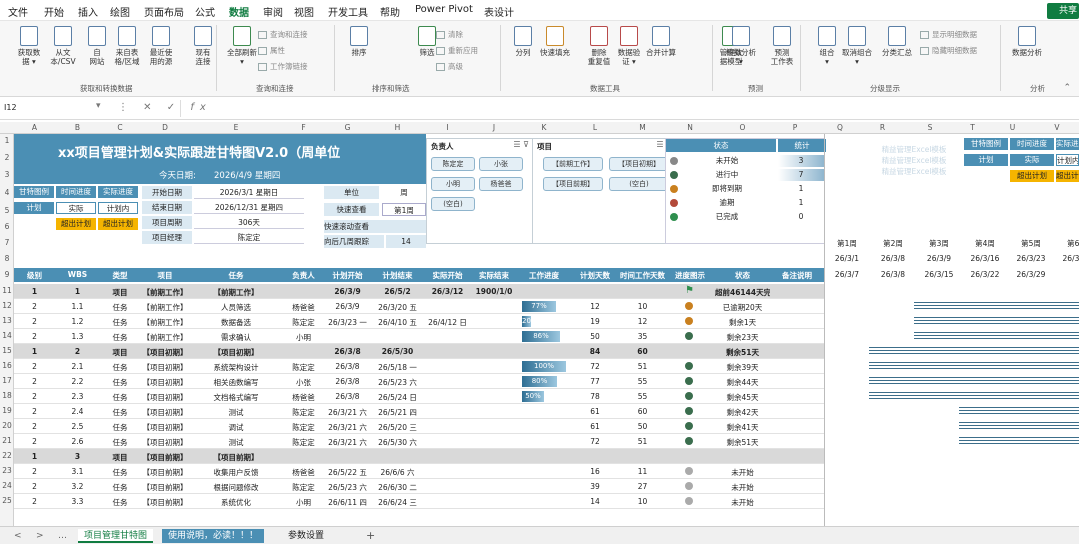 The image size is (1079, 544). What do you see at coordinates (116, 536) in the screenshot?
I see `sheet-tab-0: 项目管理甘特图` at bounding box center [116, 536].